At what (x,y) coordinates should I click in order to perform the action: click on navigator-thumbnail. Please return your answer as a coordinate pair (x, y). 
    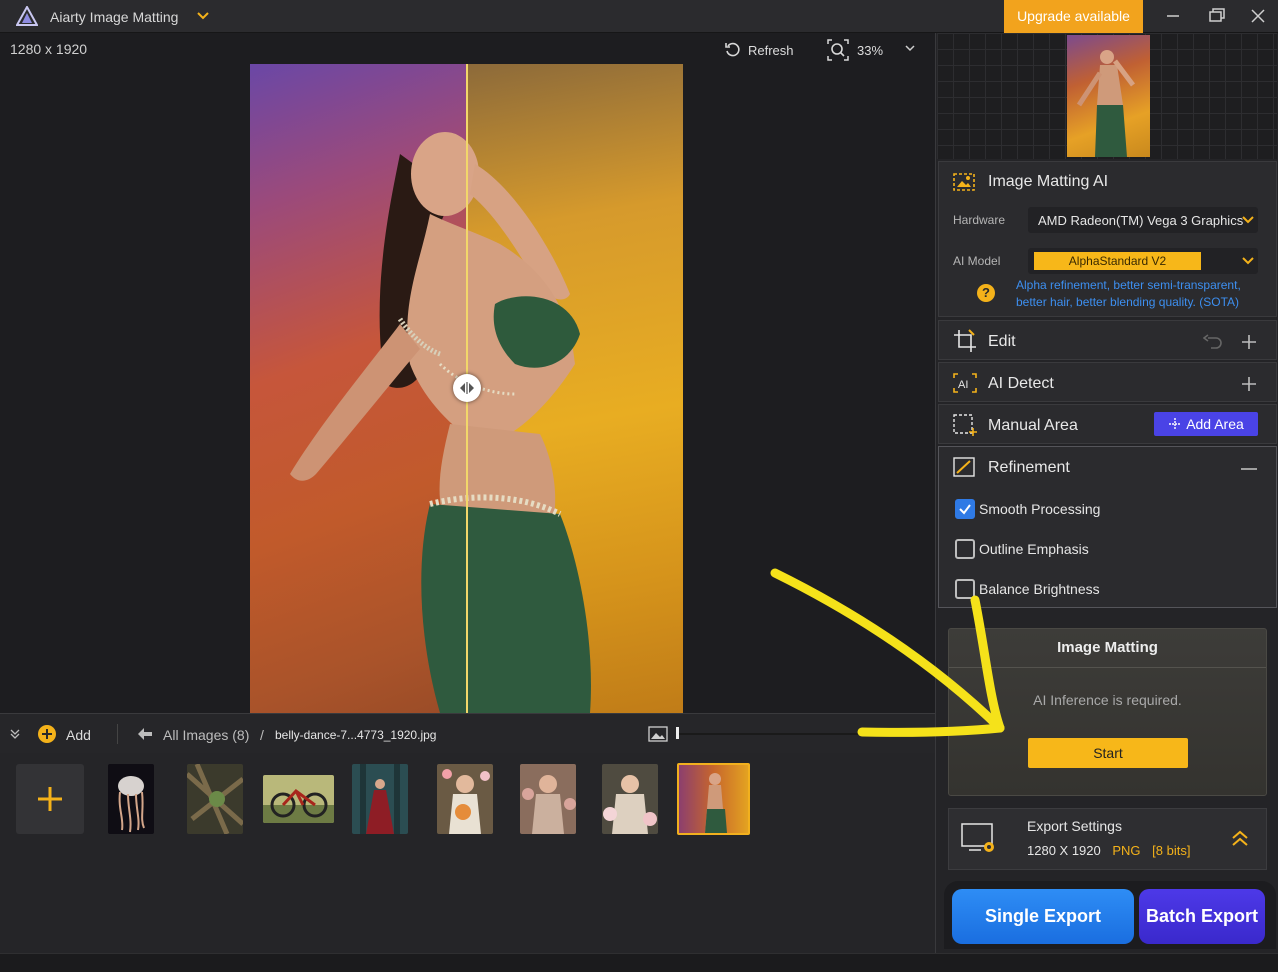
    Looking at the image, I should click on (1108, 96).